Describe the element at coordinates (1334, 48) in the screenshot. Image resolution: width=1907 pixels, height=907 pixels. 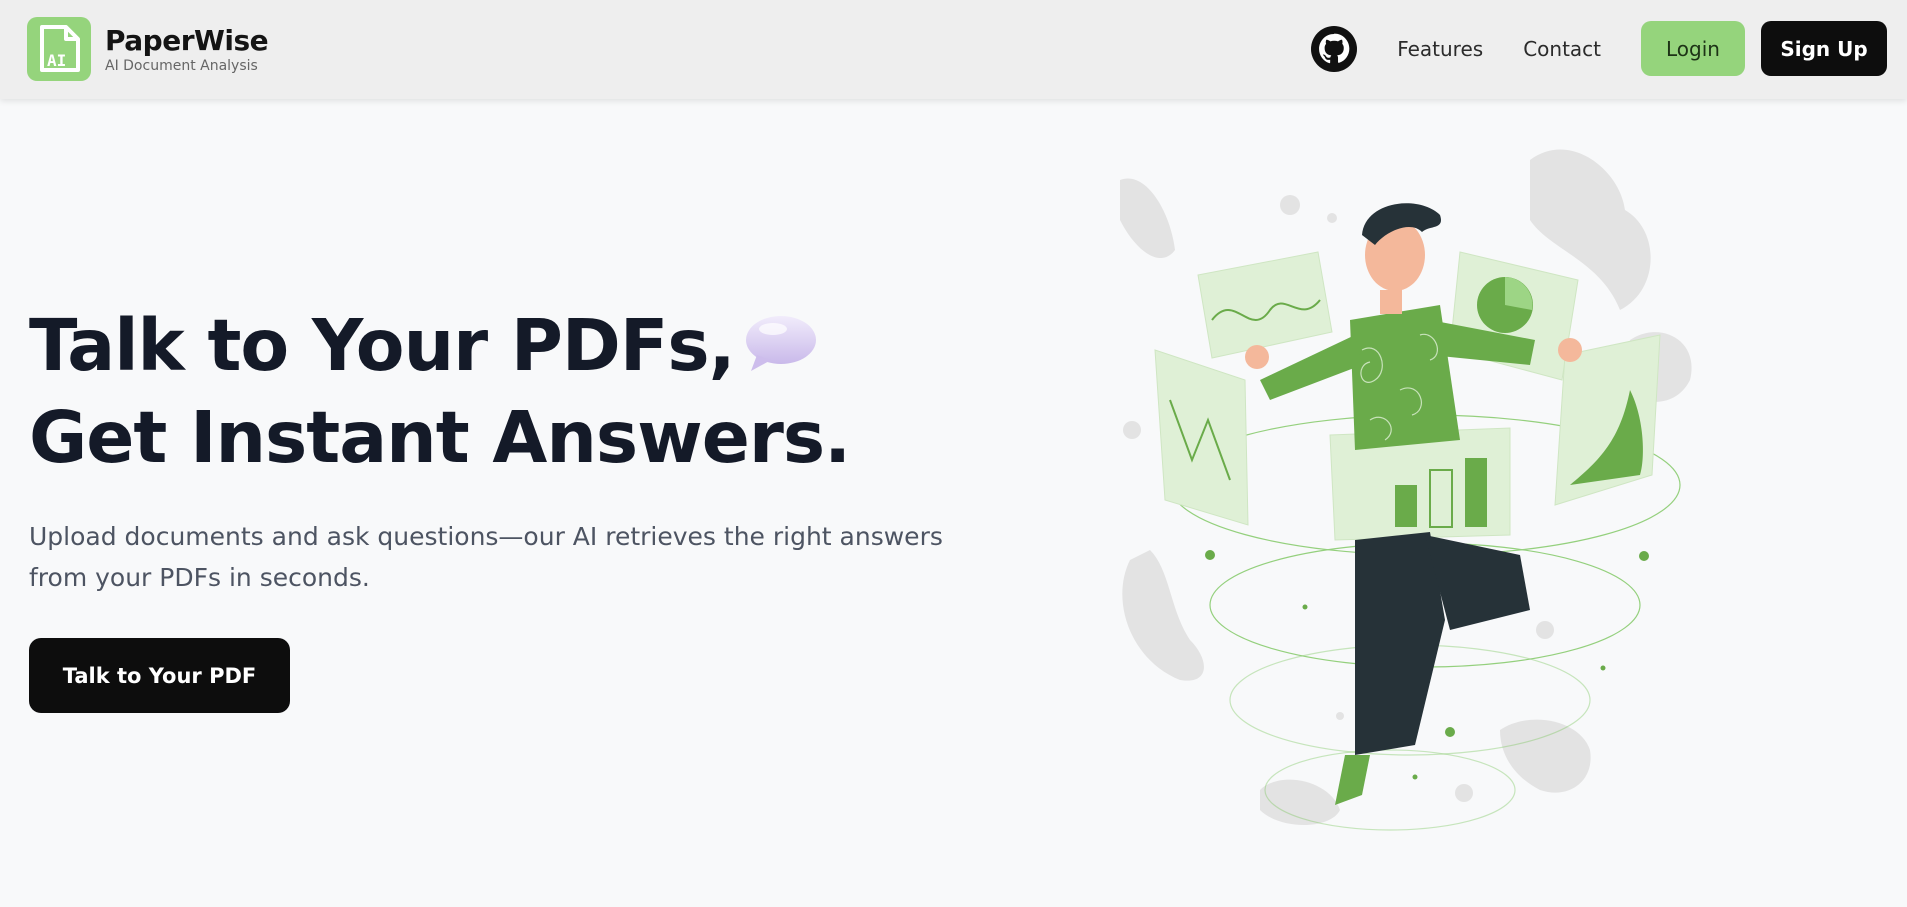
I see `github-icon` at that location.